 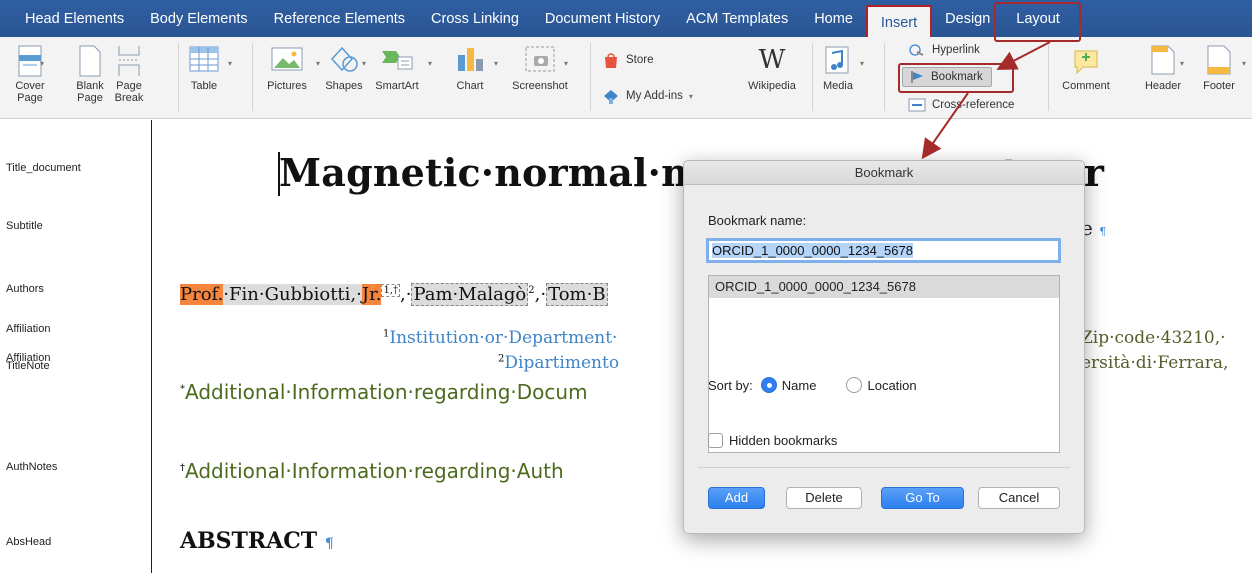 I want to click on footer-icon, so click(x=1219, y=60).